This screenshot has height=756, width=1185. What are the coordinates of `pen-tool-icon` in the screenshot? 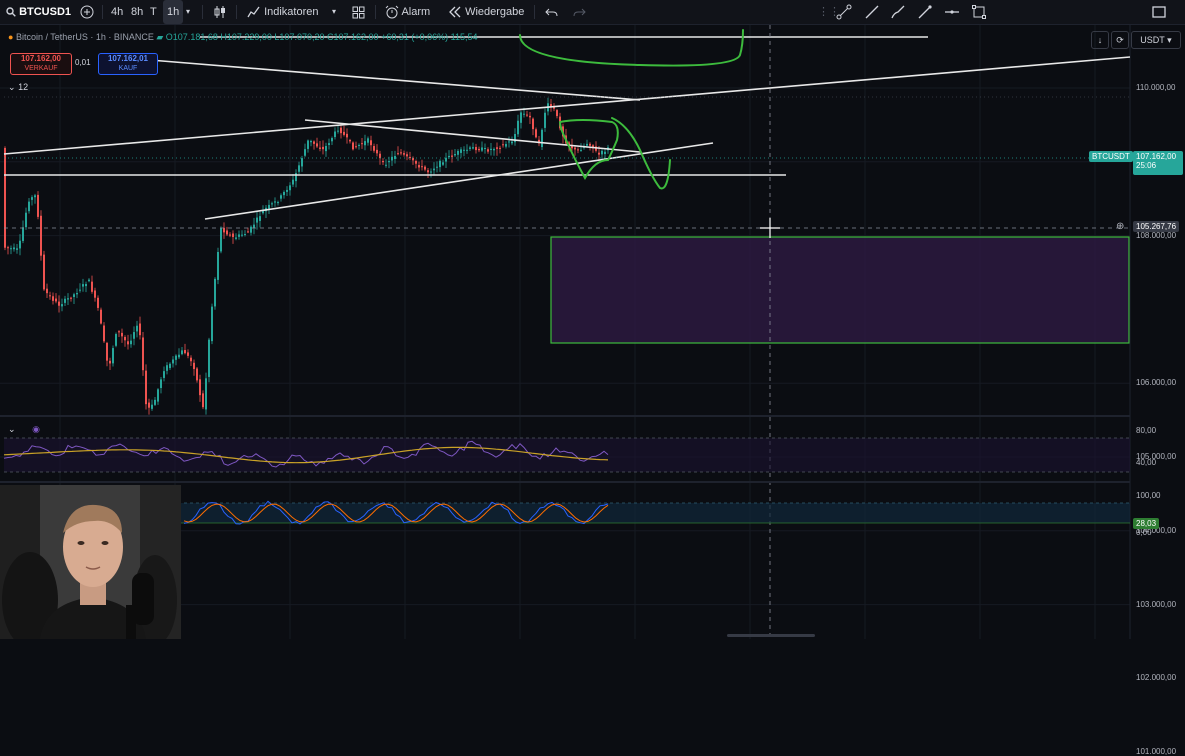 It's located at (925, 12).